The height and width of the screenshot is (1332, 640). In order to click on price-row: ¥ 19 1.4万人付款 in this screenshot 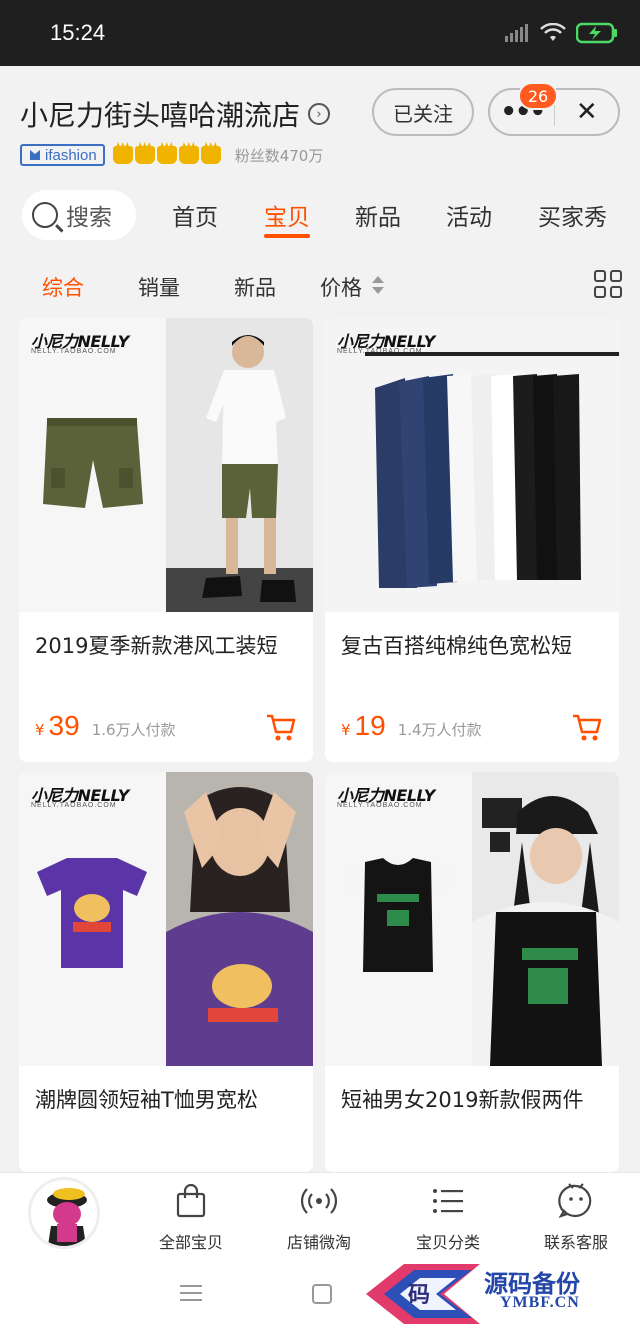, I will do `click(411, 726)`.